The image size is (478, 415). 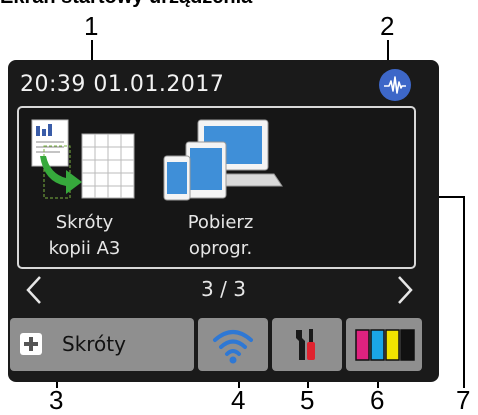 What do you see at coordinates (377, 400) in the screenshot?
I see `callout-6: 6` at bounding box center [377, 400].